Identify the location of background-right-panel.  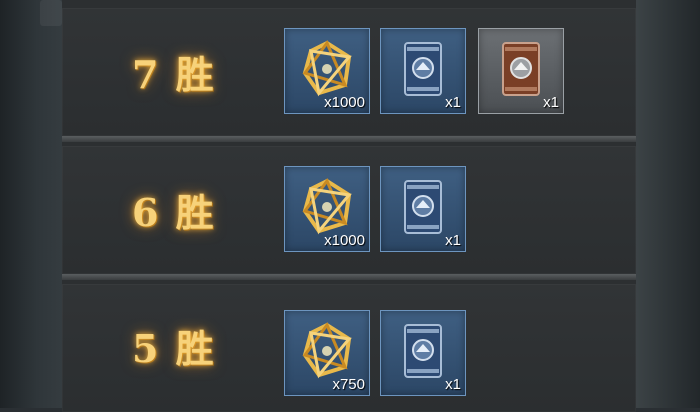
(668, 204).